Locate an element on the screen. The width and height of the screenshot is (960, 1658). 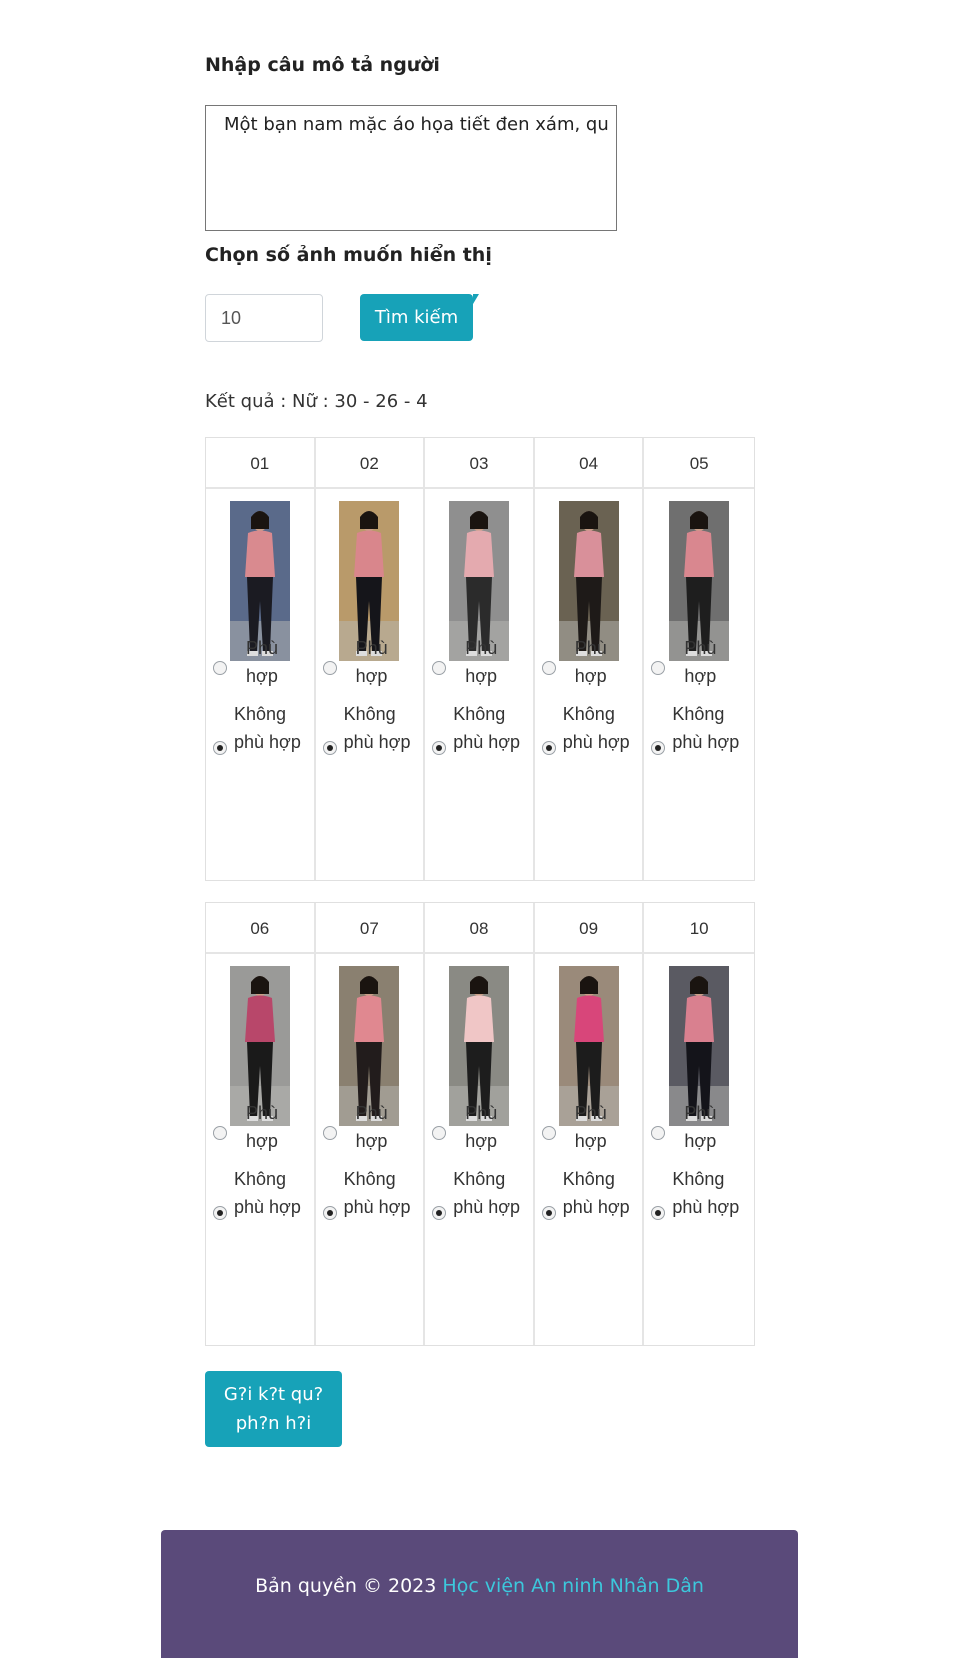
card-number: 07 is located at coordinates (369, 928).